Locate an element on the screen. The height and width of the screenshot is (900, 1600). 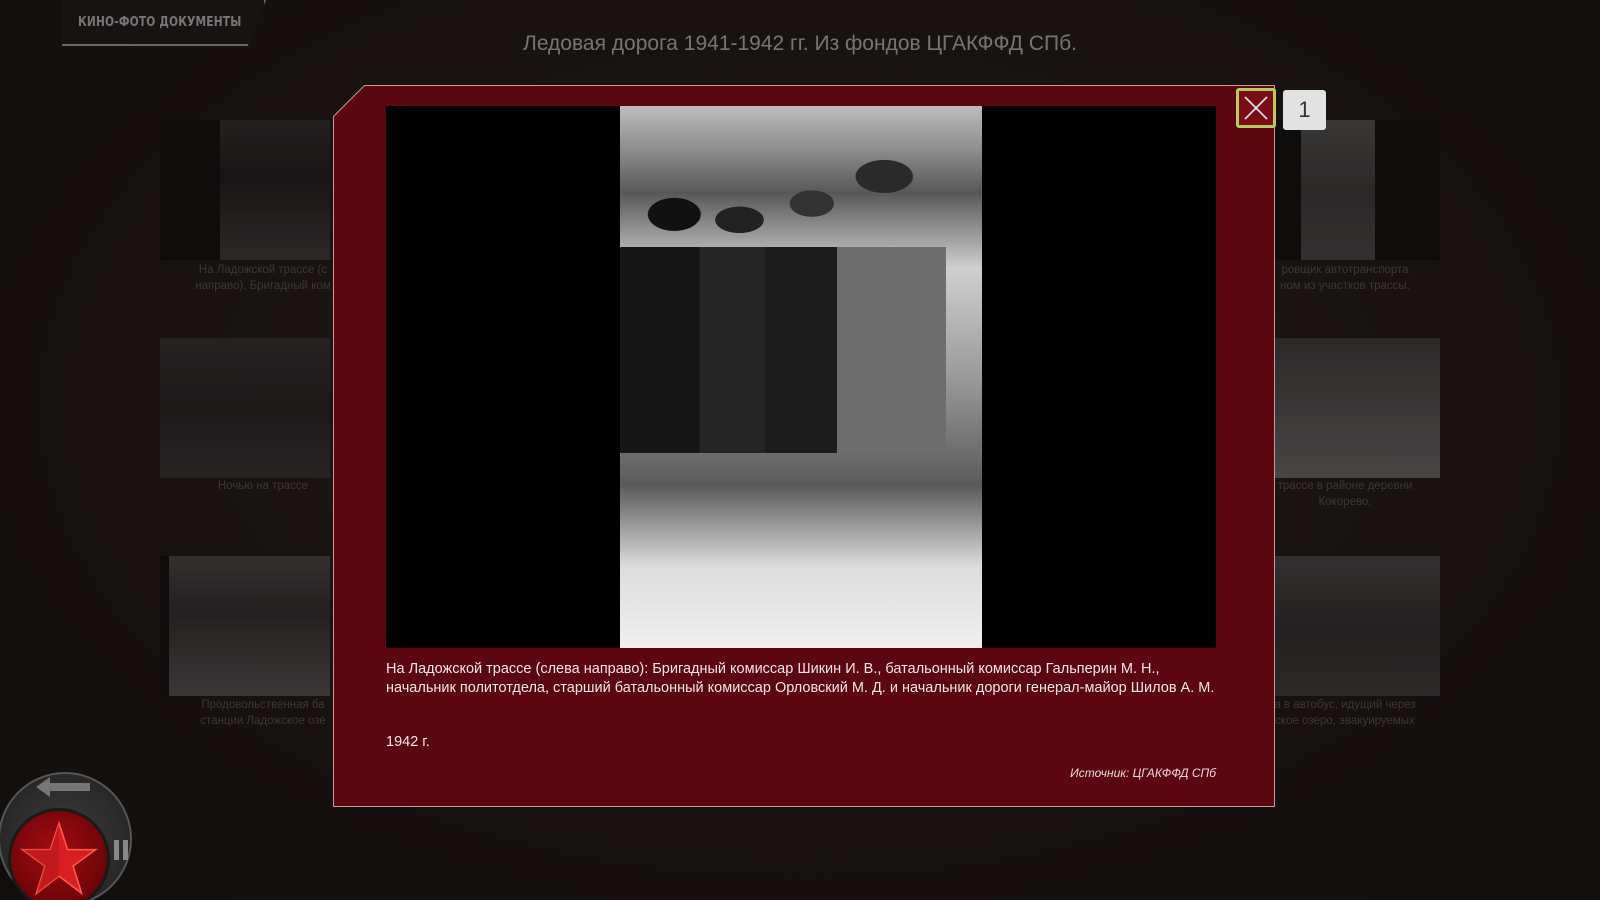
pause-icon is located at coordinates (121, 850).